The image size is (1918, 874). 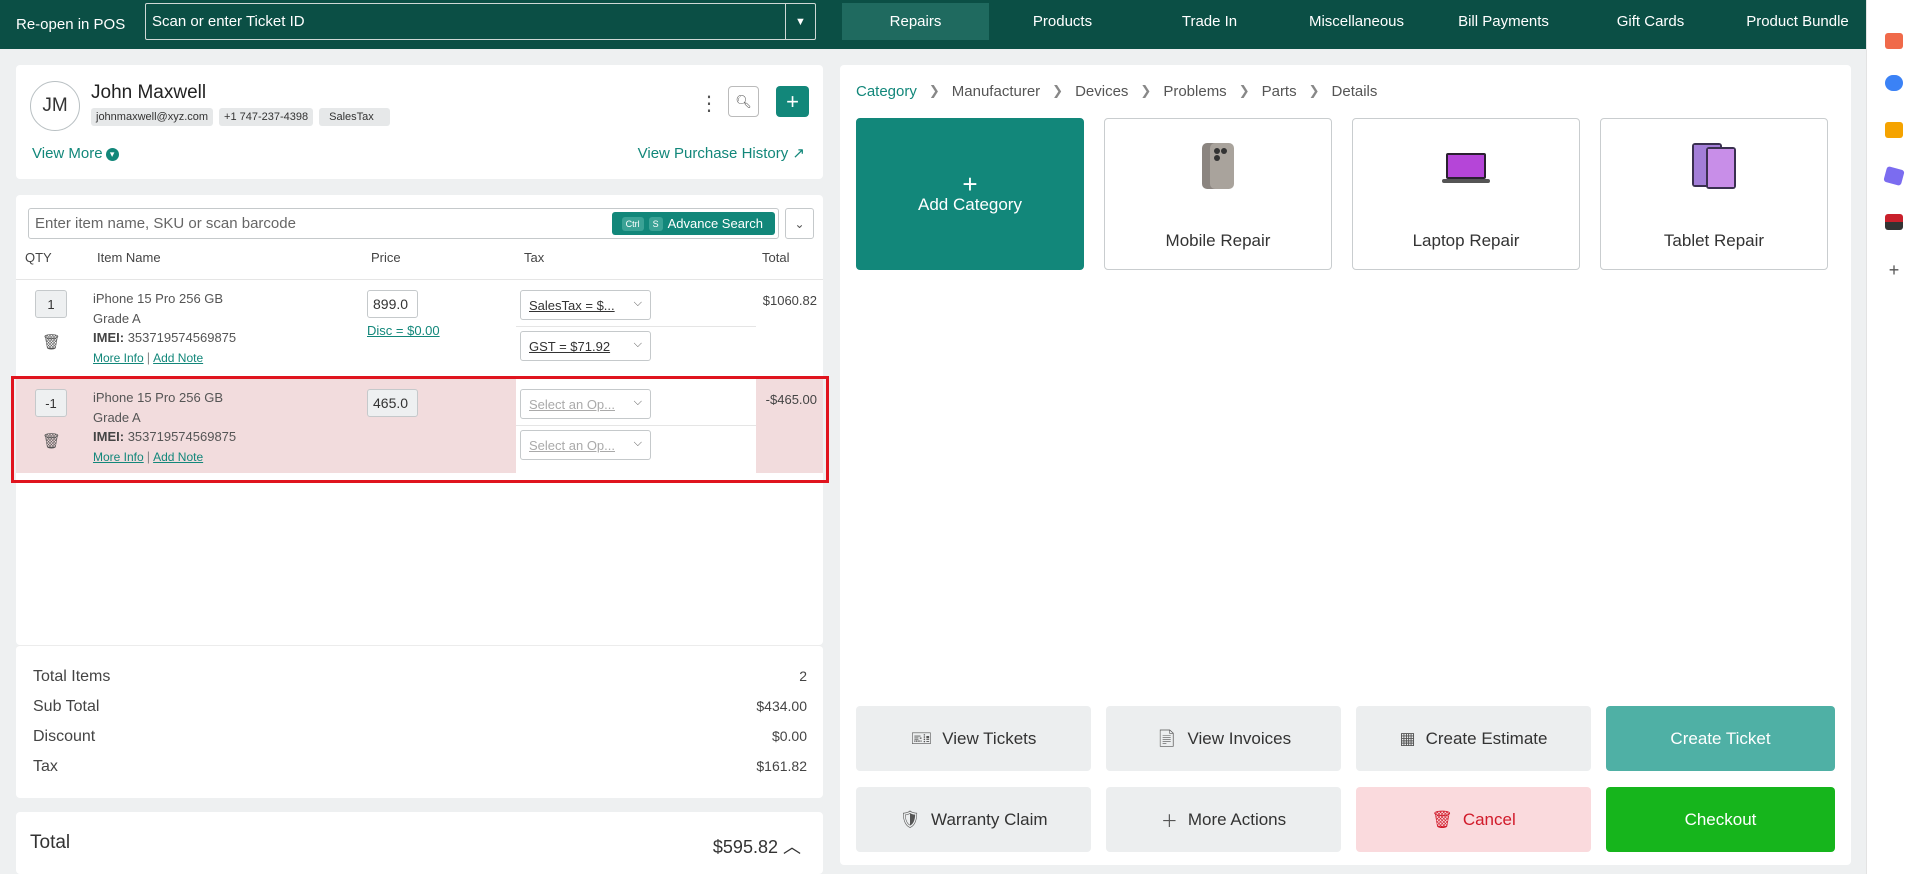 I want to click on view-purchase-history-link: View Purchase History ↗, so click(x=721, y=153).